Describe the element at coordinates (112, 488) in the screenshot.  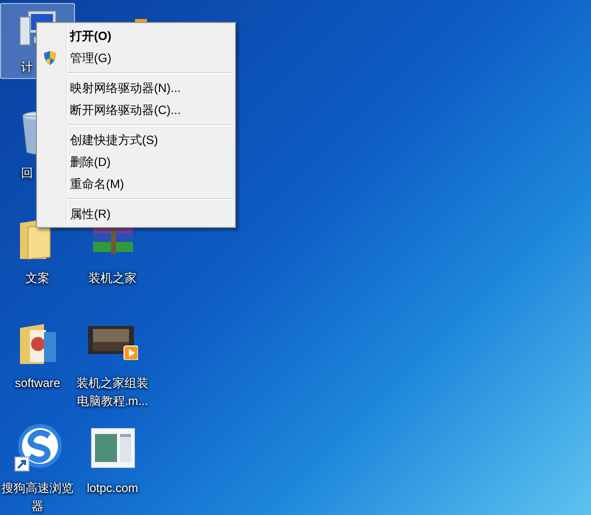
I see `icon-label: lotpc.com` at that location.